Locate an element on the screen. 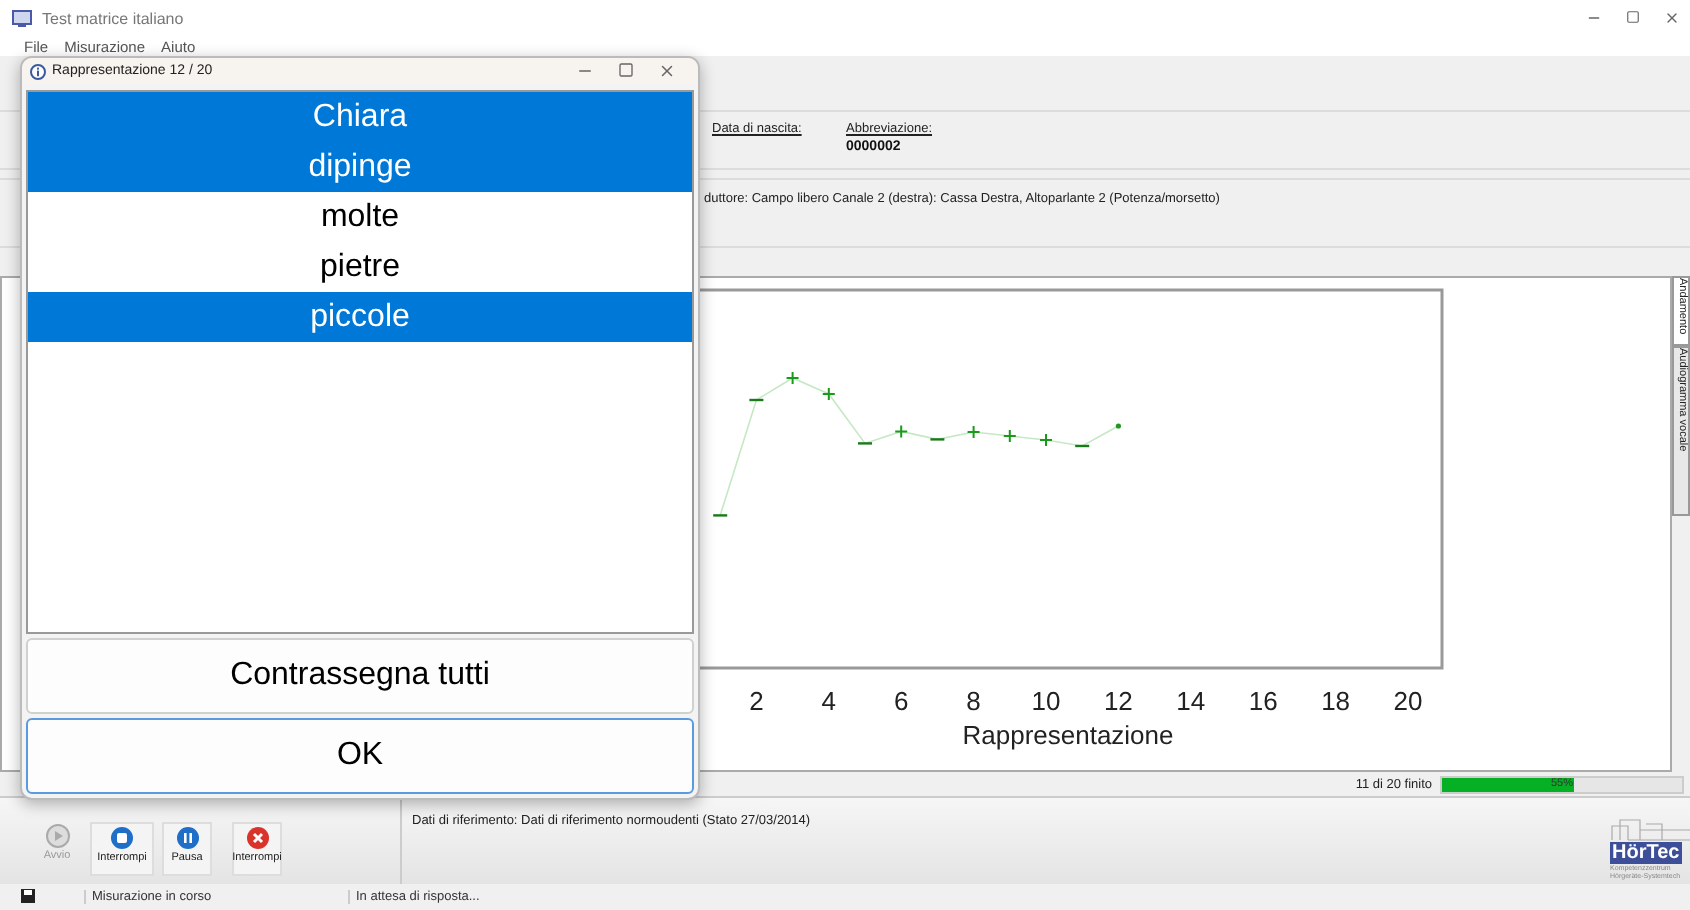 This screenshot has height=910, width=1690. word-item: piccole is located at coordinates (360, 317).